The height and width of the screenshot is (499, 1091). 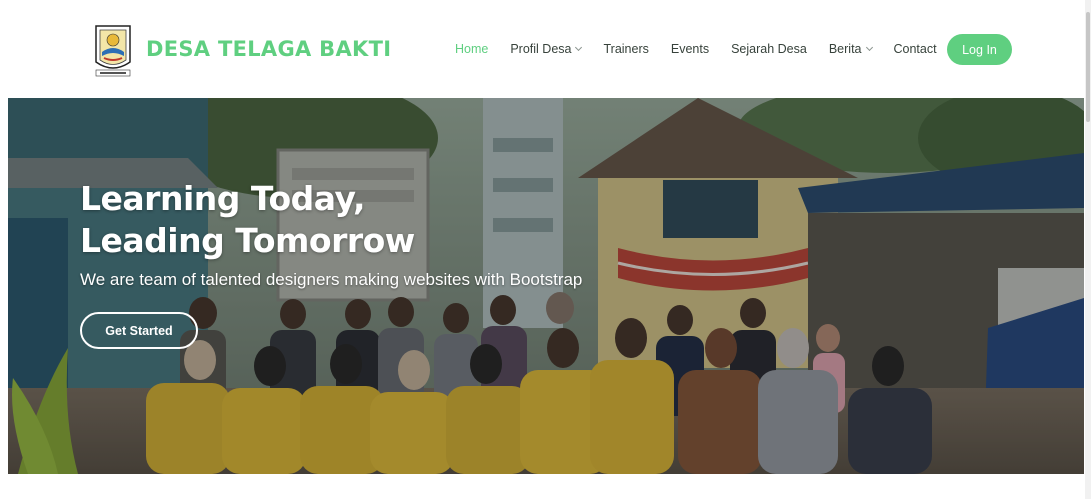 I want to click on village-emblem-icon, so click(x=113, y=49).